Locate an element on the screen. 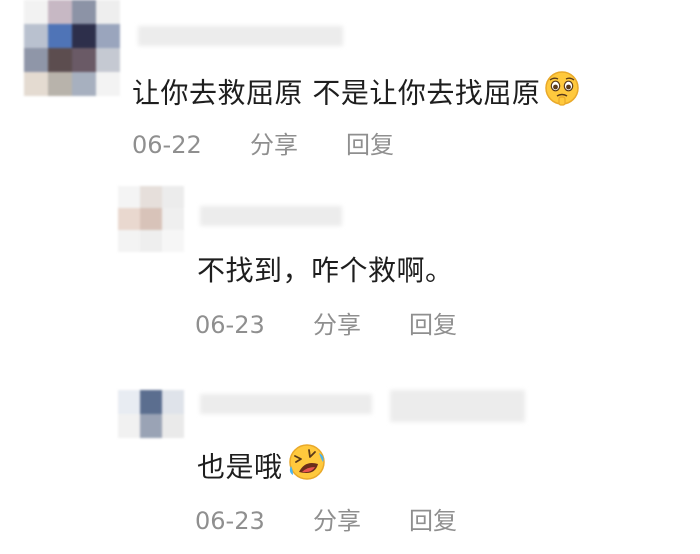 This screenshot has width=700, height=554. comment-text: 也是哦 is located at coordinates (263, 468).